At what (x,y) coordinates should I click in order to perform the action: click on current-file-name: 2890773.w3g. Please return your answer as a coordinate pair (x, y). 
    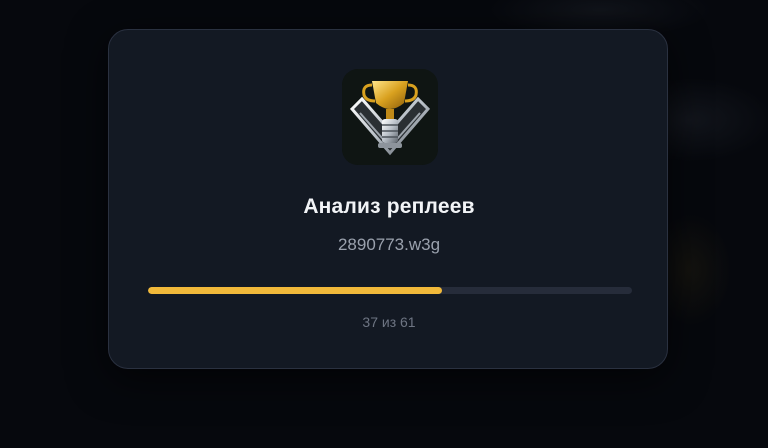
    Looking at the image, I should click on (389, 244).